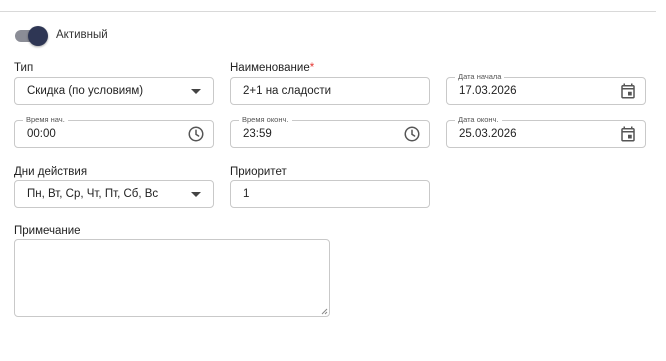 This screenshot has width=666, height=361. What do you see at coordinates (41, 134) in the screenshot?
I see `start-time-value: 00:00` at bounding box center [41, 134].